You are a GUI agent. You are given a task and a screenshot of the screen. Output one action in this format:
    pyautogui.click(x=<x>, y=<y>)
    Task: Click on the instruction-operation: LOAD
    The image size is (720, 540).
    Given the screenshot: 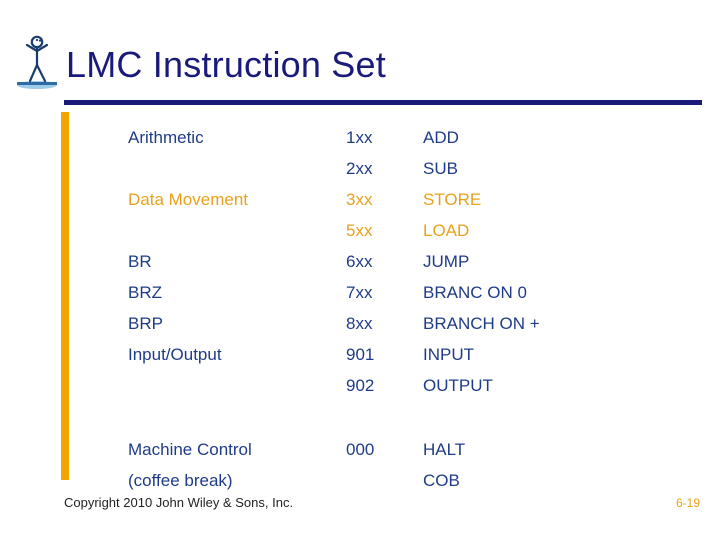 What is the action you would take?
    pyautogui.click(x=446, y=230)
    